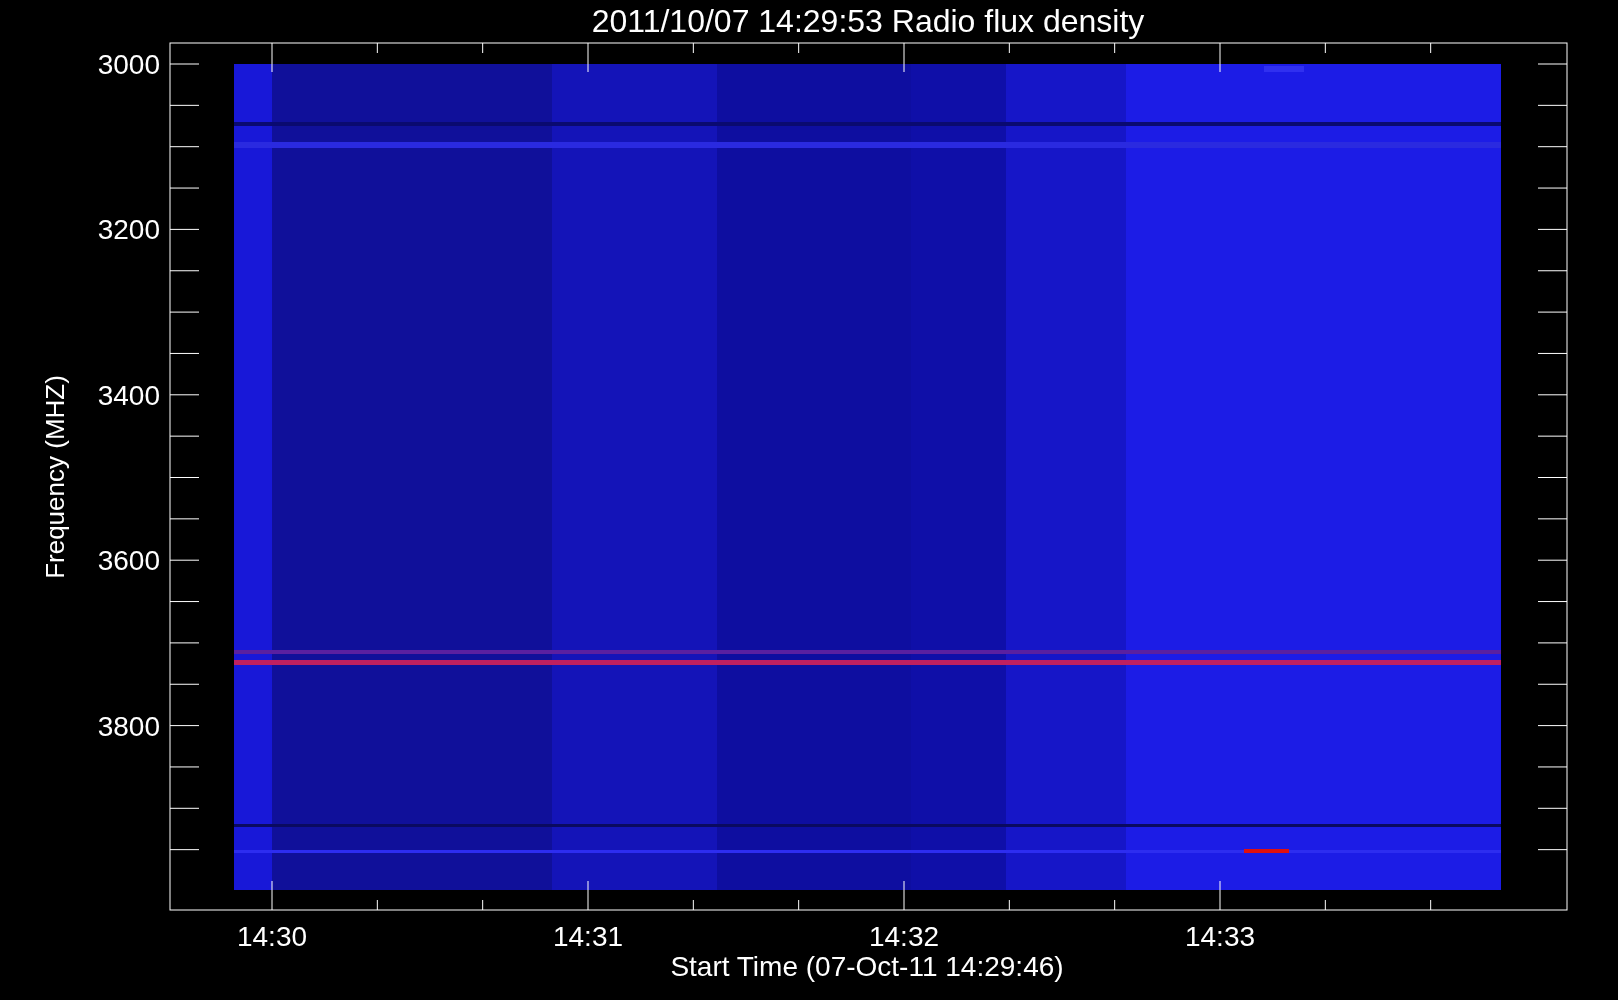  What do you see at coordinates (867, 966) in the screenshot?
I see `axis-label: Start Time (07-Oct-11 14:29:46)` at bounding box center [867, 966].